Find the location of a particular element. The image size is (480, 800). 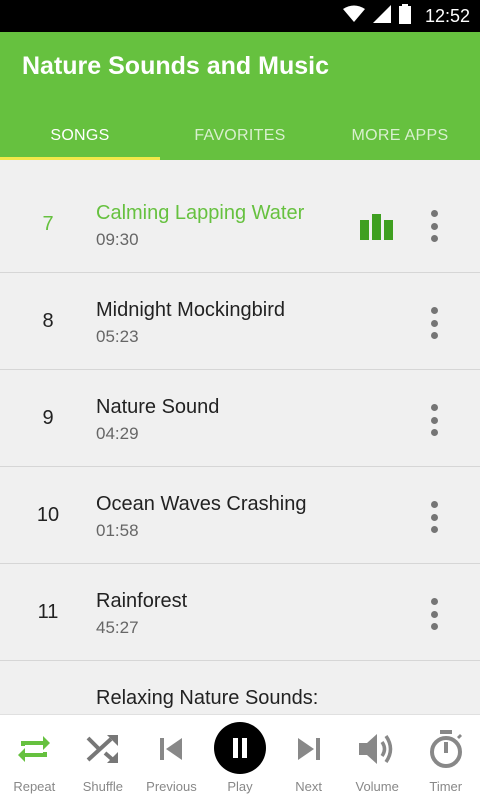

timer-icon is located at coordinates (446, 749).